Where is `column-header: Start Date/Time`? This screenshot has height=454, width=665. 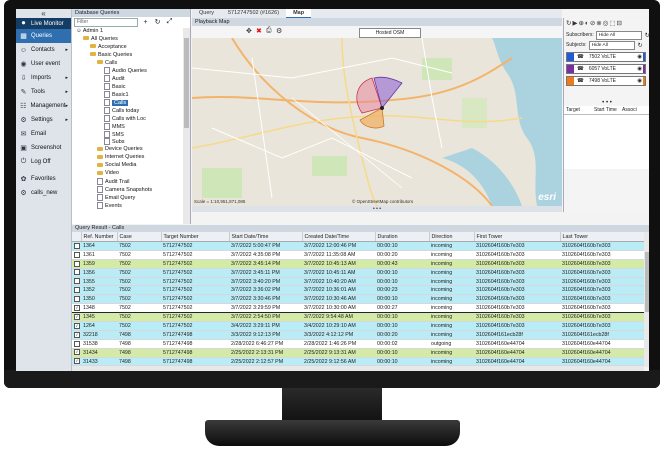
column-header: Start Date/Time is located at coordinates (266, 237).